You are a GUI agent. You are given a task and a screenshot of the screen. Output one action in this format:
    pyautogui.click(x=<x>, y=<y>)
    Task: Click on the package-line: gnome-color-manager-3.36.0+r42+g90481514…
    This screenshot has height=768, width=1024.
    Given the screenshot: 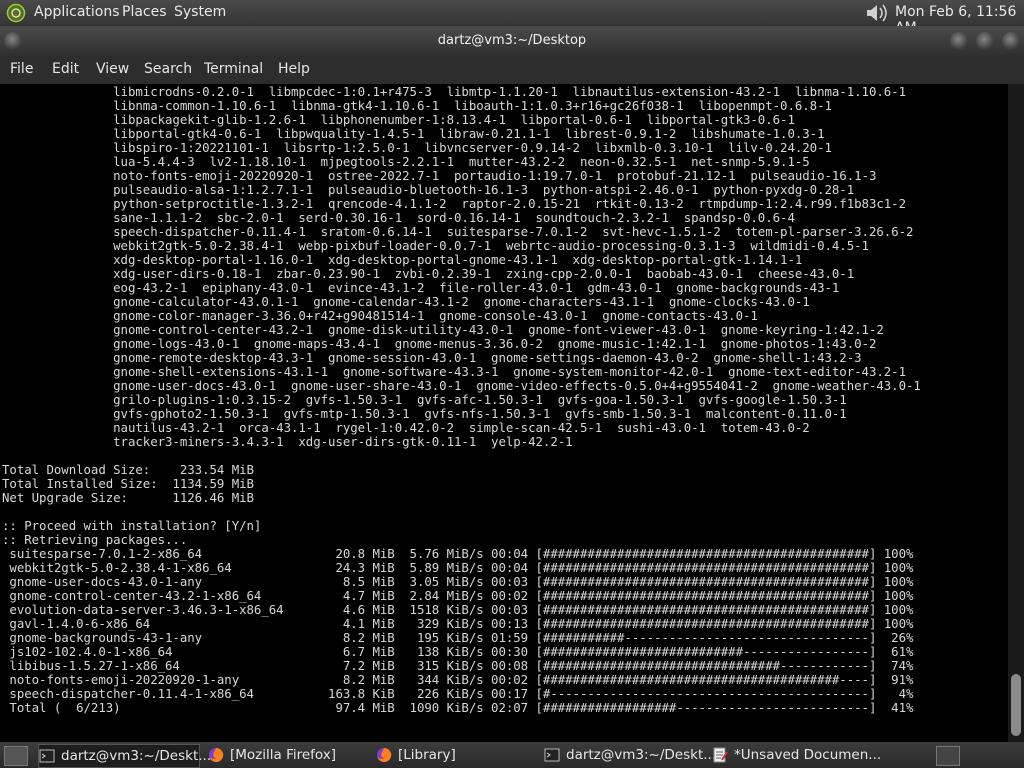 What is the action you would take?
    pyautogui.click(x=380, y=315)
    